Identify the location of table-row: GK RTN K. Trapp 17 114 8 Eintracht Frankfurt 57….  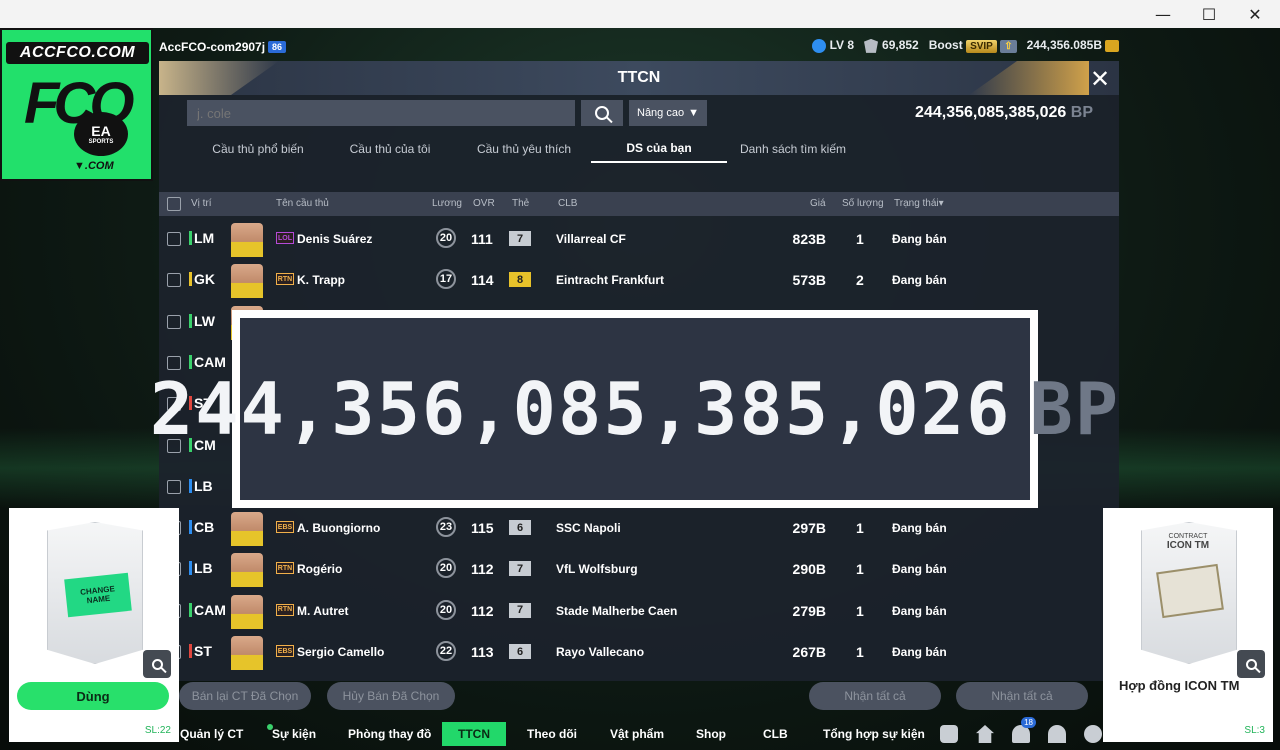
(639, 280).